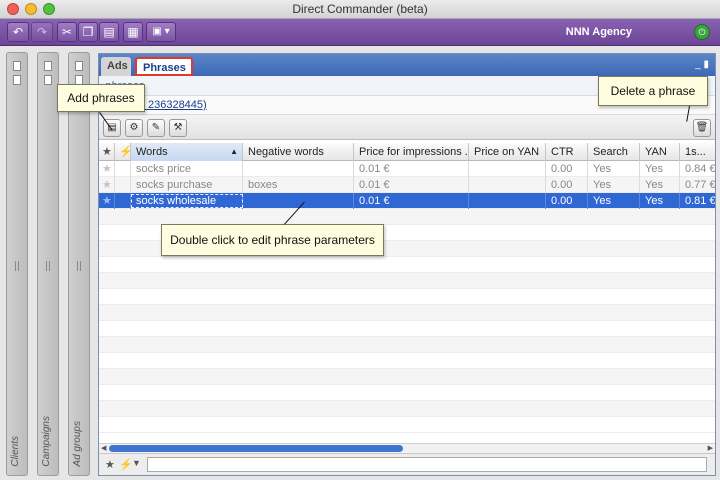 This screenshot has width=720, height=480. What do you see at coordinates (256, 448) in the screenshot?
I see `scrollbar-thumb` at bounding box center [256, 448].